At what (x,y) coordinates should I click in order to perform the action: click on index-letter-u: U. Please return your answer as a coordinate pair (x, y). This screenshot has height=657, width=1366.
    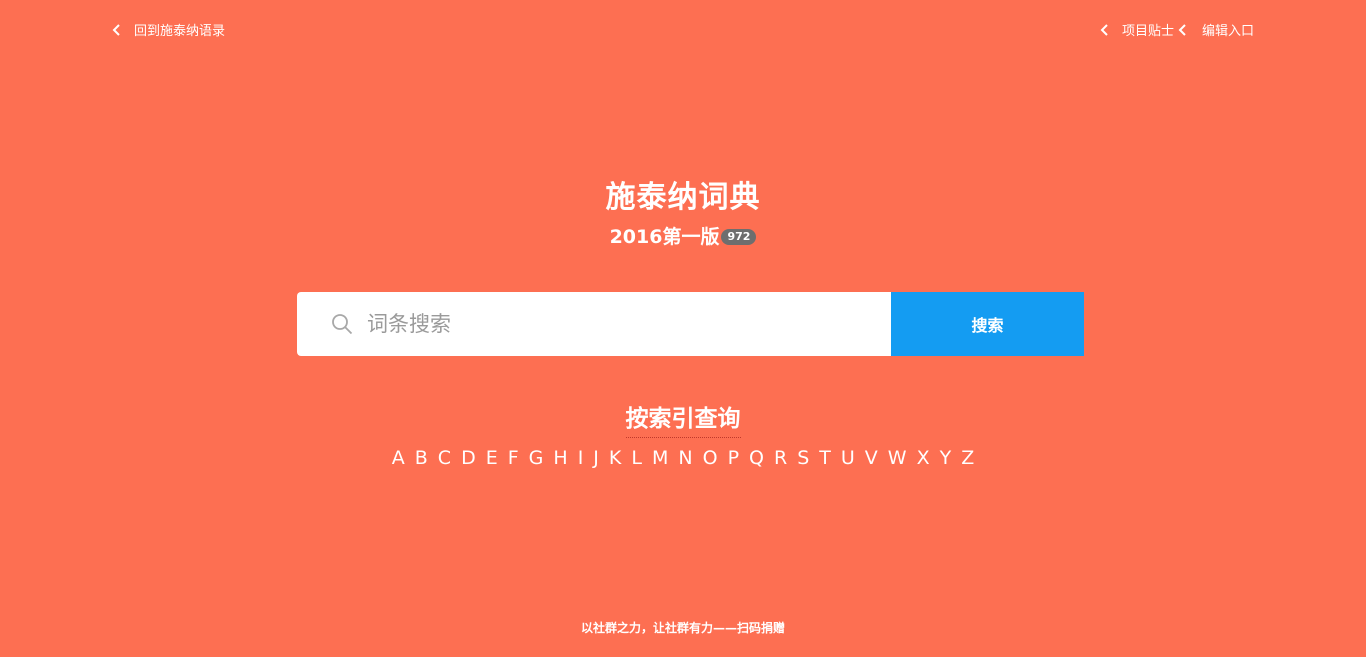
    Looking at the image, I should click on (848, 458).